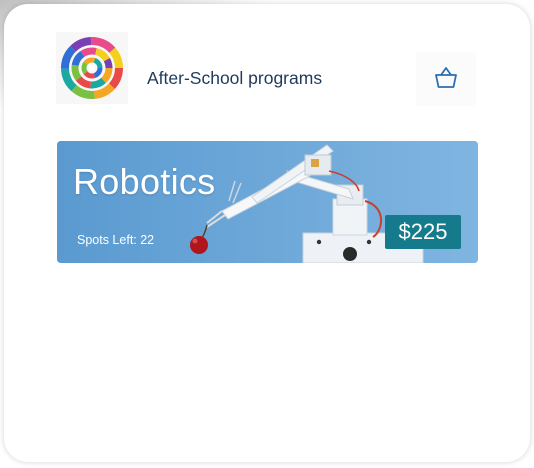 This screenshot has width=534, height=468. What do you see at coordinates (423, 232) in the screenshot?
I see `price-badge: $225` at bounding box center [423, 232].